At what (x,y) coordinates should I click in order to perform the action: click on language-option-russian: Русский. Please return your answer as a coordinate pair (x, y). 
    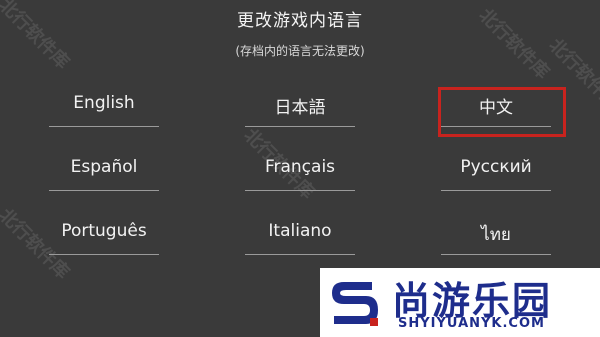
    Looking at the image, I should click on (496, 171).